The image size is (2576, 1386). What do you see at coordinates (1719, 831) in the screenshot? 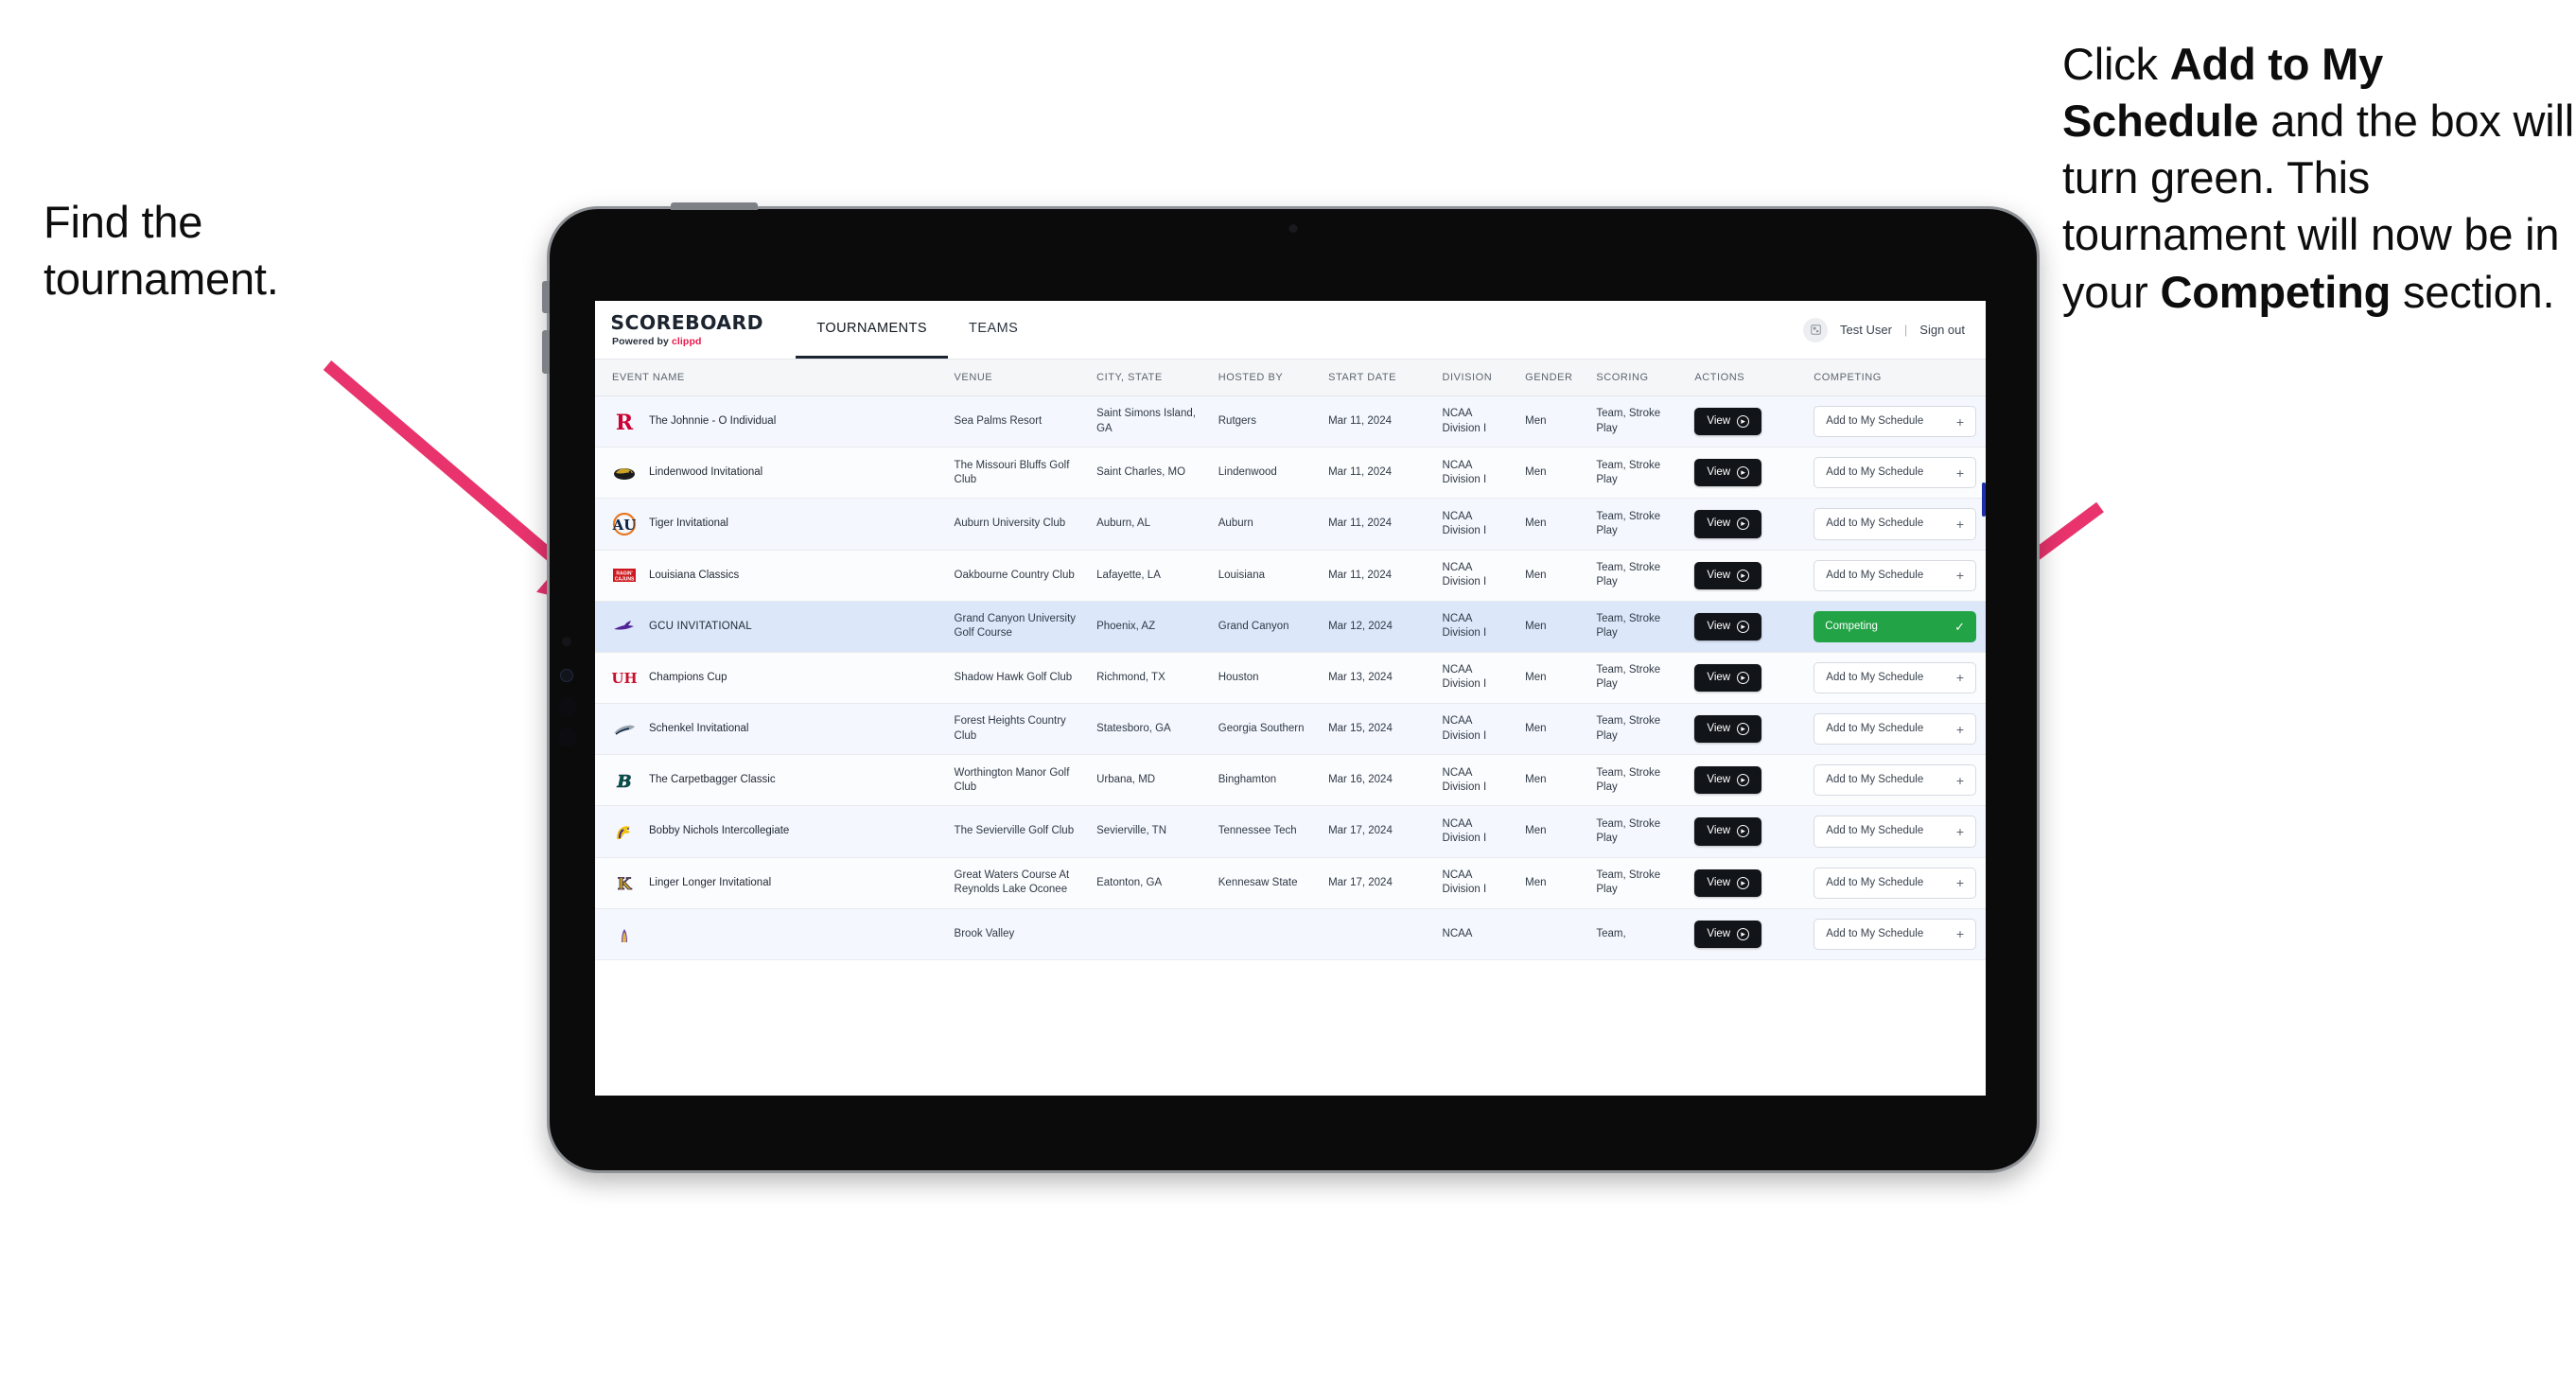
I see `view-button-label: View` at bounding box center [1719, 831].